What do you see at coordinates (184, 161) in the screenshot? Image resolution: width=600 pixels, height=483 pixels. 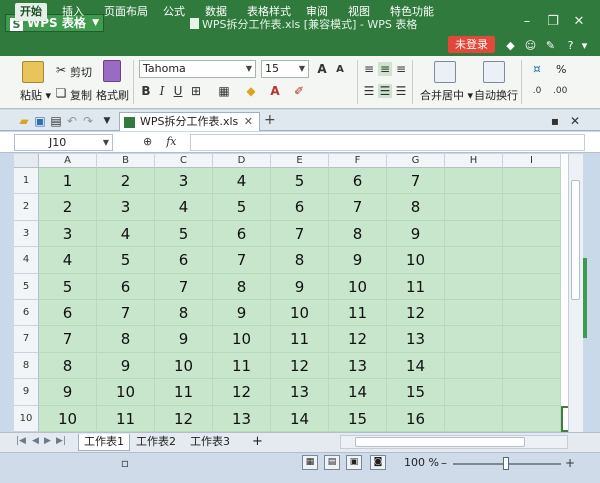 I see `column-header: C` at bounding box center [184, 161].